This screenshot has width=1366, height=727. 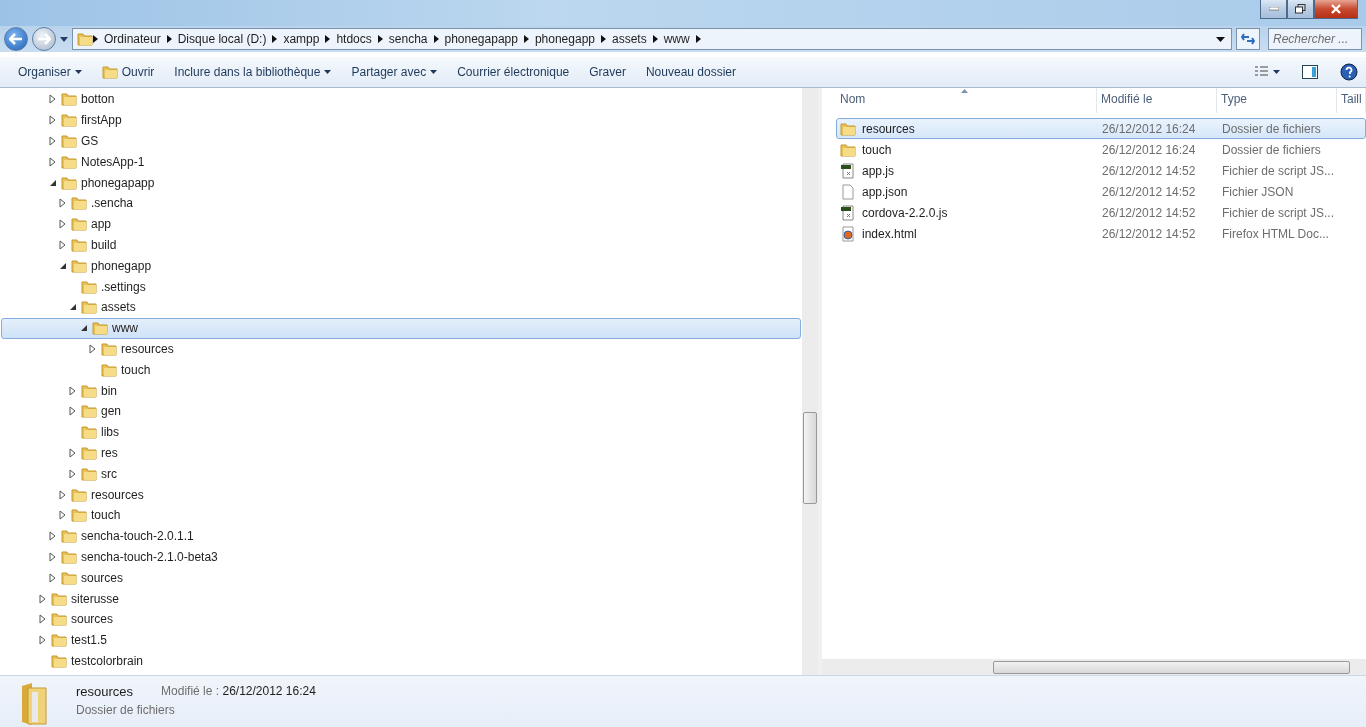 What do you see at coordinates (1273, 9) in the screenshot?
I see `minimize-button` at bounding box center [1273, 9].